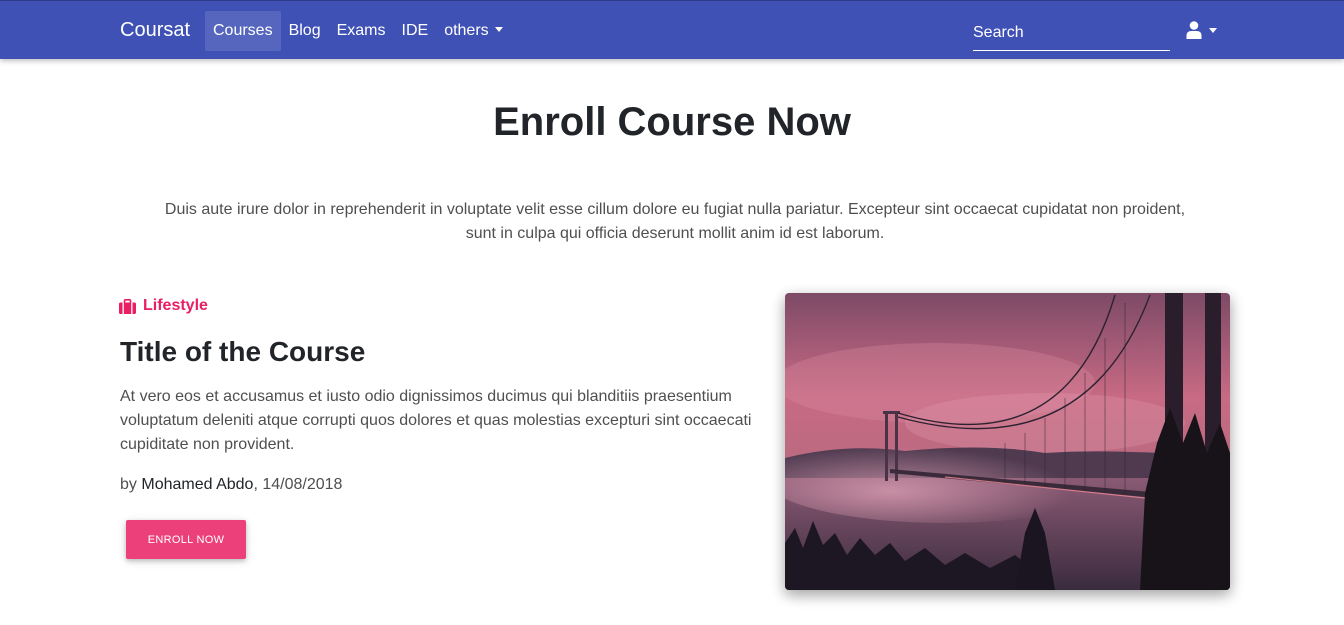 The image size is (1344, 625). Describe the element at coordinates (243, 31) in the screenshot. I see `nav-link-courses: Courses` at that location.